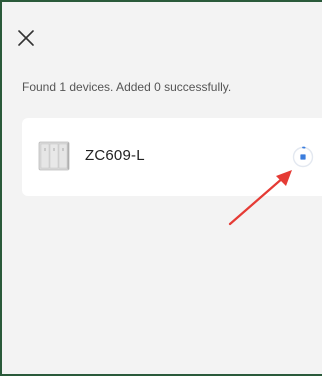 This screenshot has width=322, height=376. I want to click on search-result-text: Found 1 devices. Added 0 successfully., so click(127, 87).